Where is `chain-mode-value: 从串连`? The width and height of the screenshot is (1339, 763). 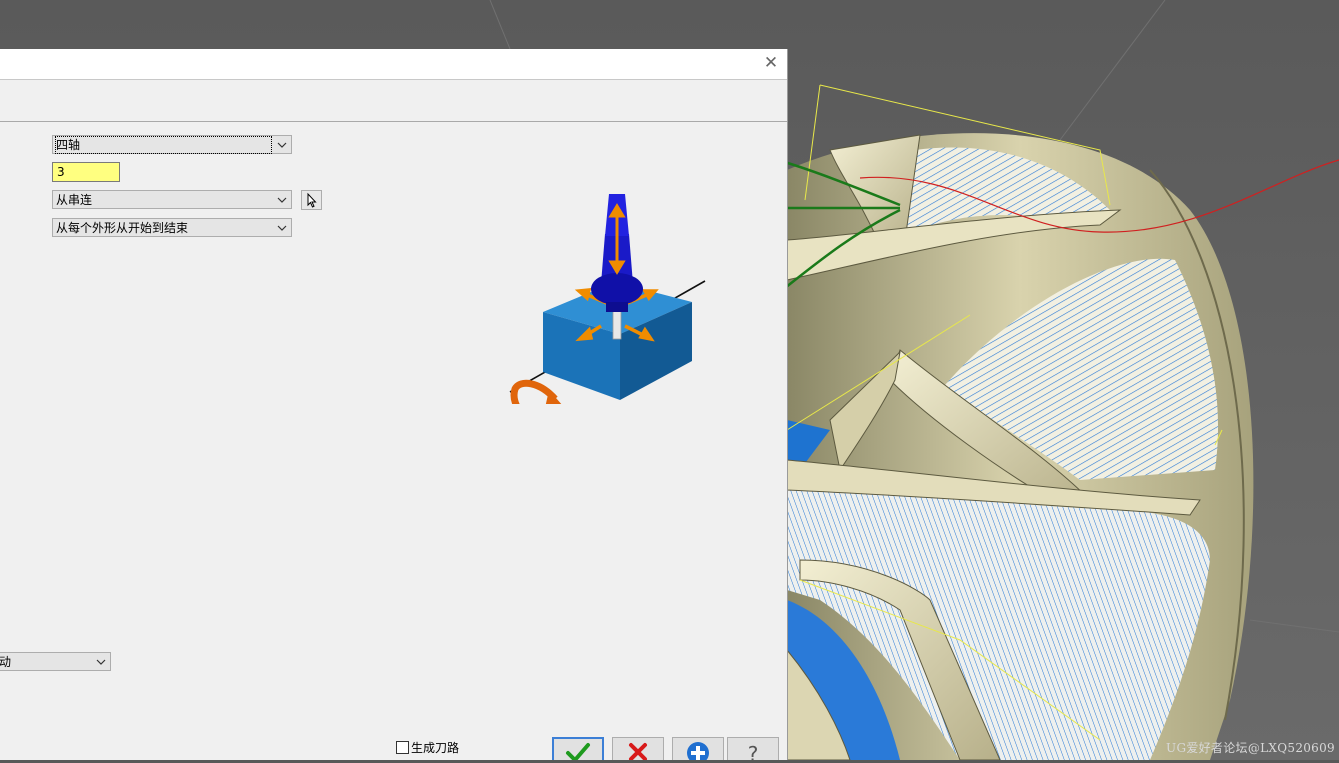
chain-mode-value: 从串连 is located at coordinates (74, 200).